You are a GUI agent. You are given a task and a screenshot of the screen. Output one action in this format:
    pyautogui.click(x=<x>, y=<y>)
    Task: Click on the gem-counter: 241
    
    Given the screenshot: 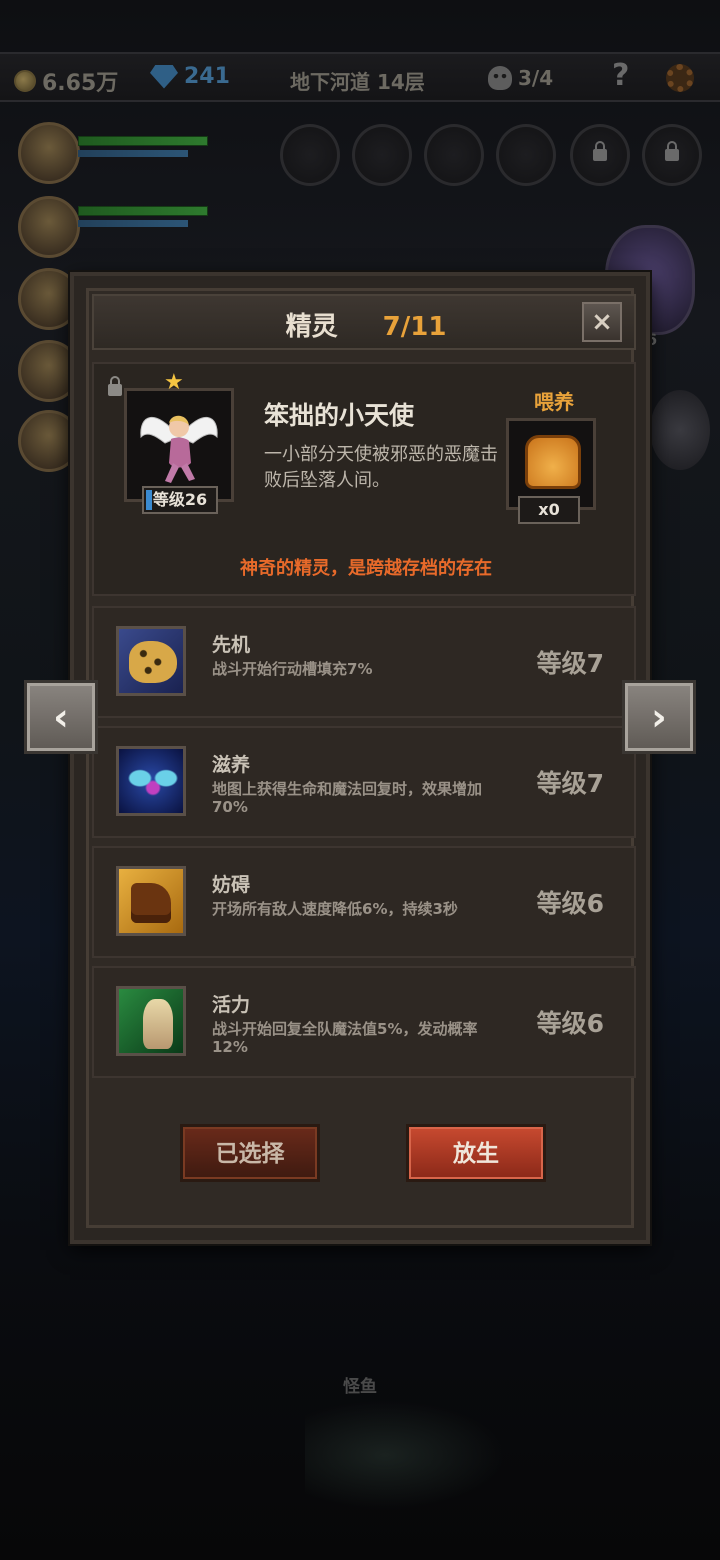 What is the action you would take?
    pyautogui.click(x=190, y=76)
    